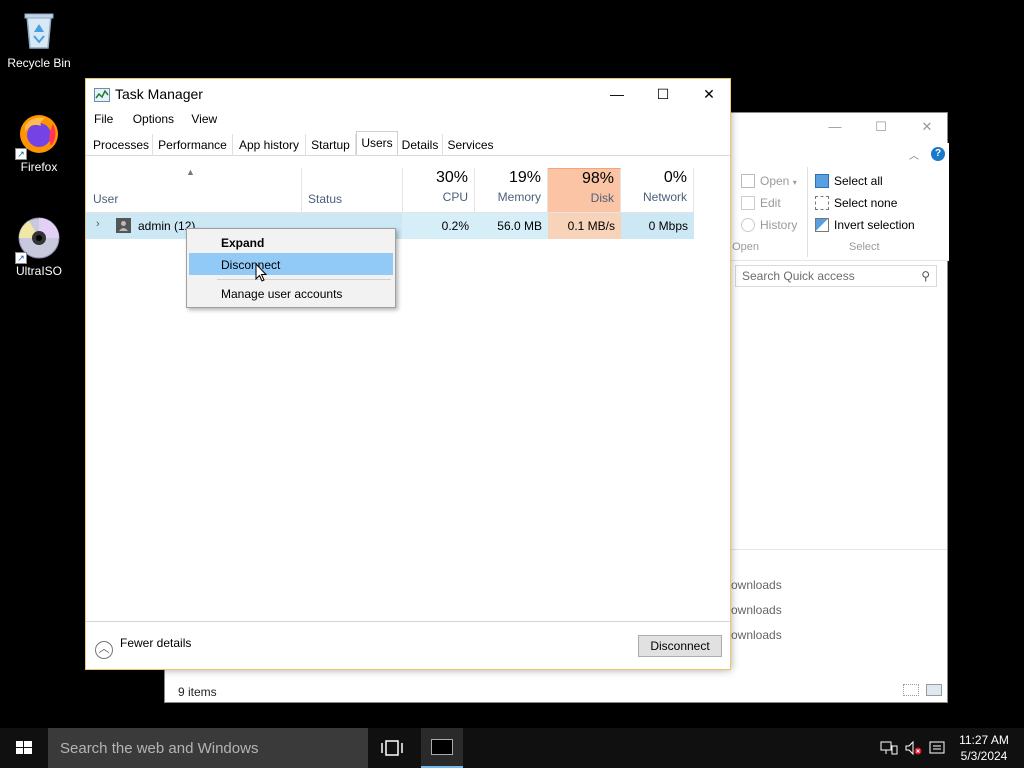 The height and width of the screenshot is (768, 1024). Describe the element at coordinates (709, 94) in the screenshot. I see `close-button: ✕` at that location.